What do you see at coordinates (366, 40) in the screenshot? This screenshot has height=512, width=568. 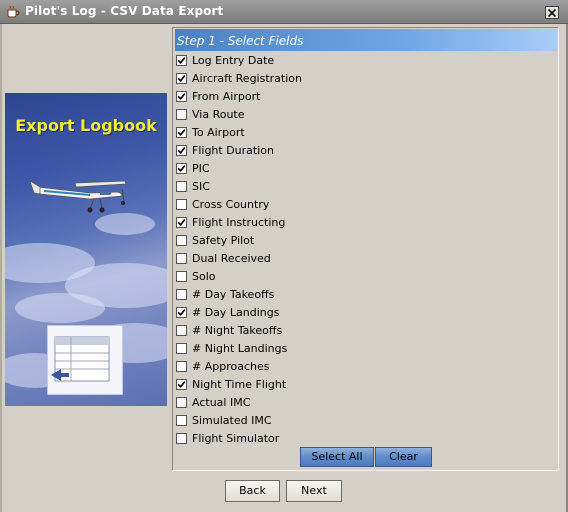 I see `step-header: Step 1 - Select Fields` at bounding box center [366, 40].